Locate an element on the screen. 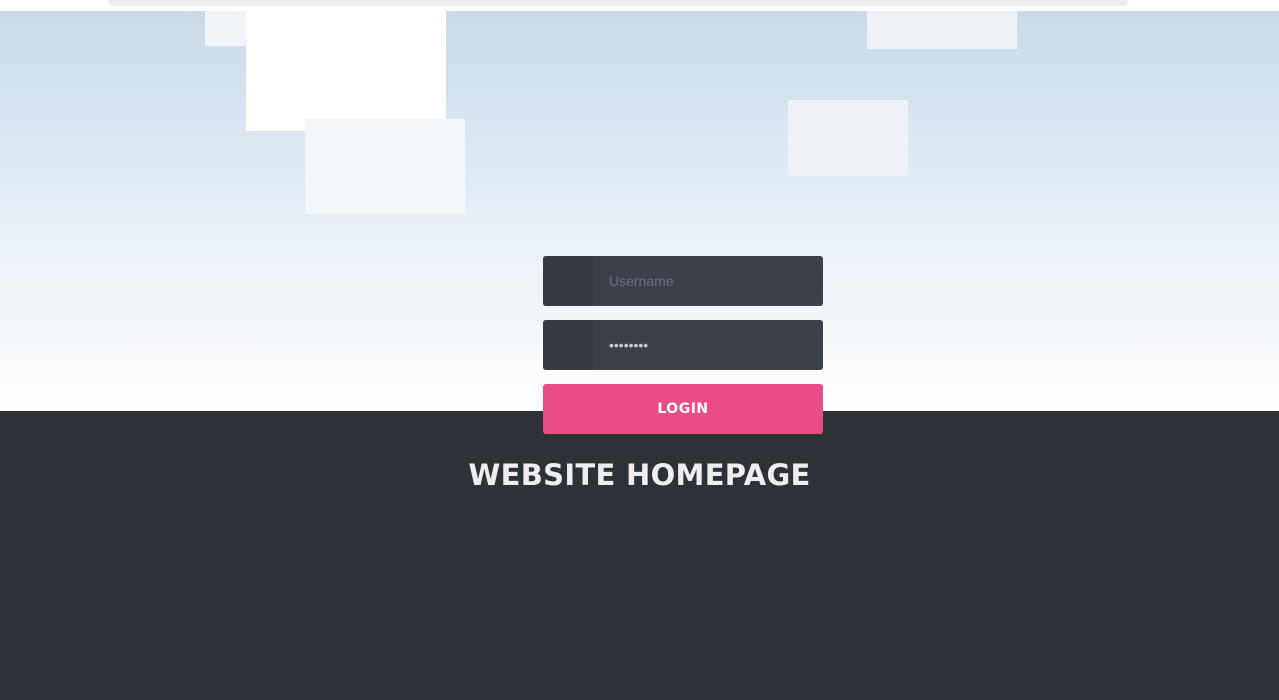 The width and height of the screenshot is (1279, 700). password-field is located at coordinates (683, 345).